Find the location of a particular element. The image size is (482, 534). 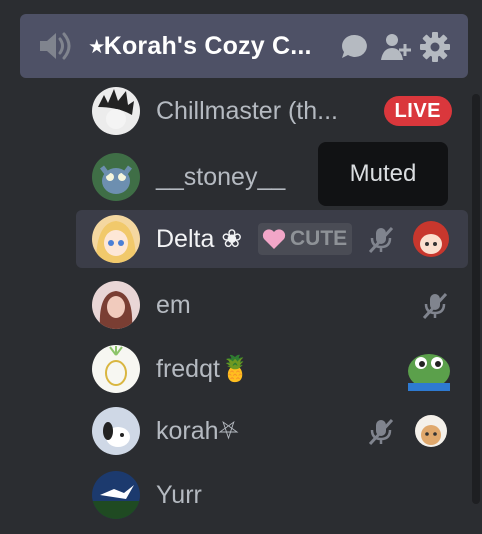

heart-icon is located at coordinates (274, 239).